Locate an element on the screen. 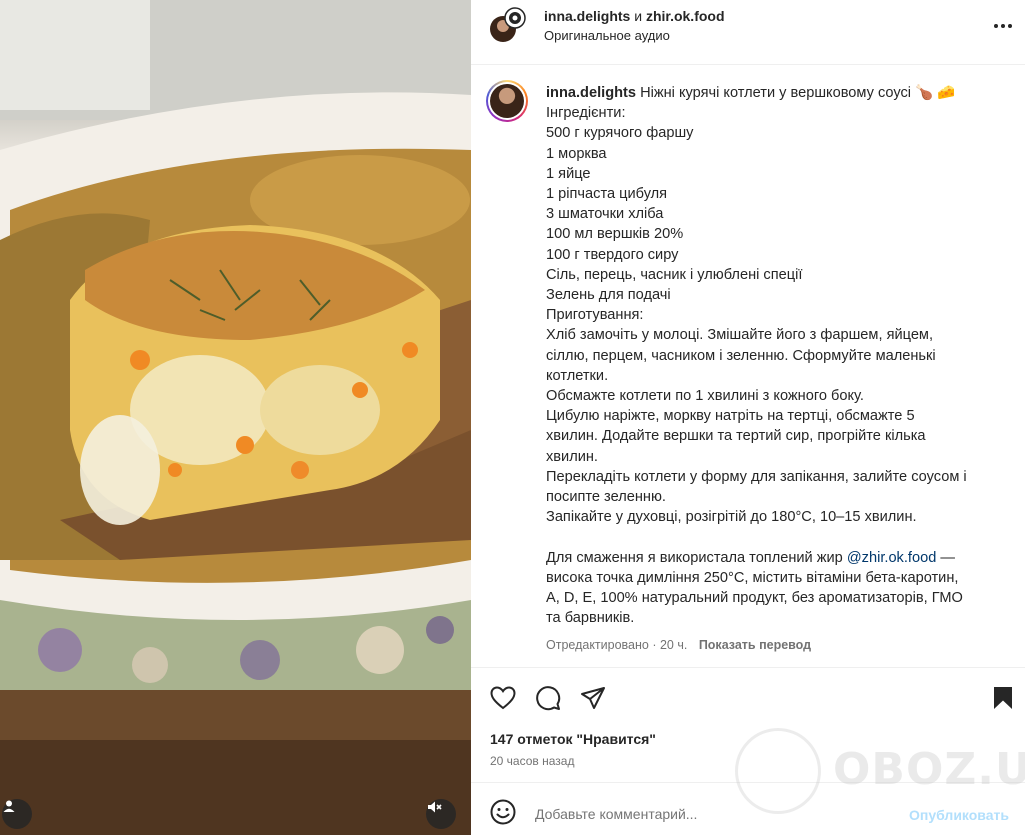 Image resolution: width=1025 pixels, height=835 pixels. caption-line: 3 шматочки хліба is located at coordinates (605, 214).